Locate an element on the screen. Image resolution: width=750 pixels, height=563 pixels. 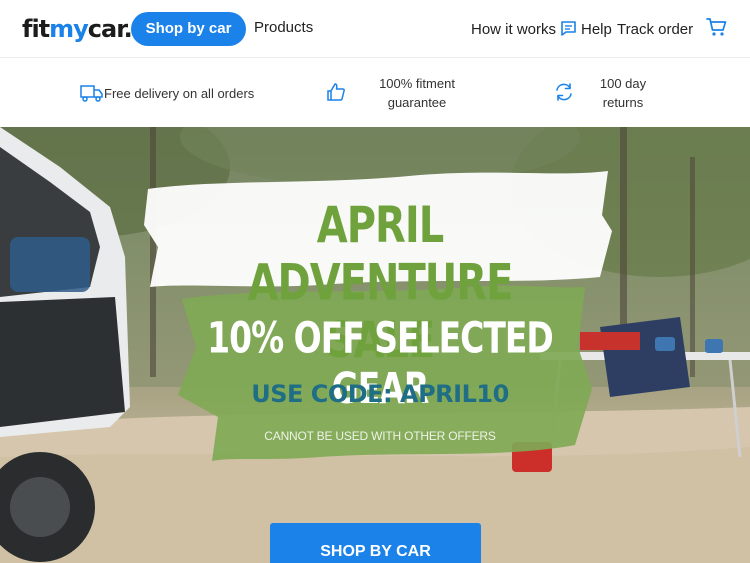
nav-track-order-link: Track order is located at coordinates (655, 29).